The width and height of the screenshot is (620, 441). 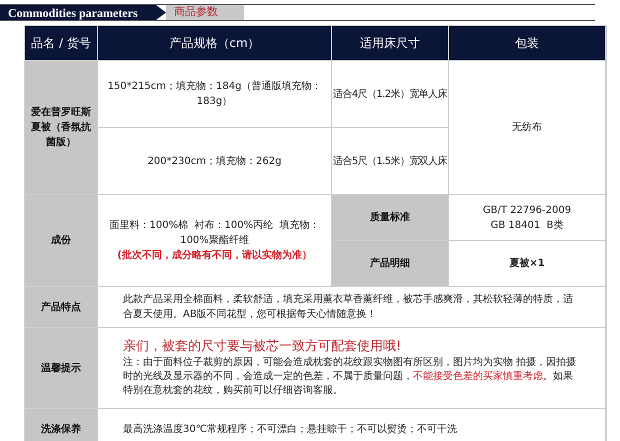 I want to click on row-label: 质量标准, so click(x=390, y=217).